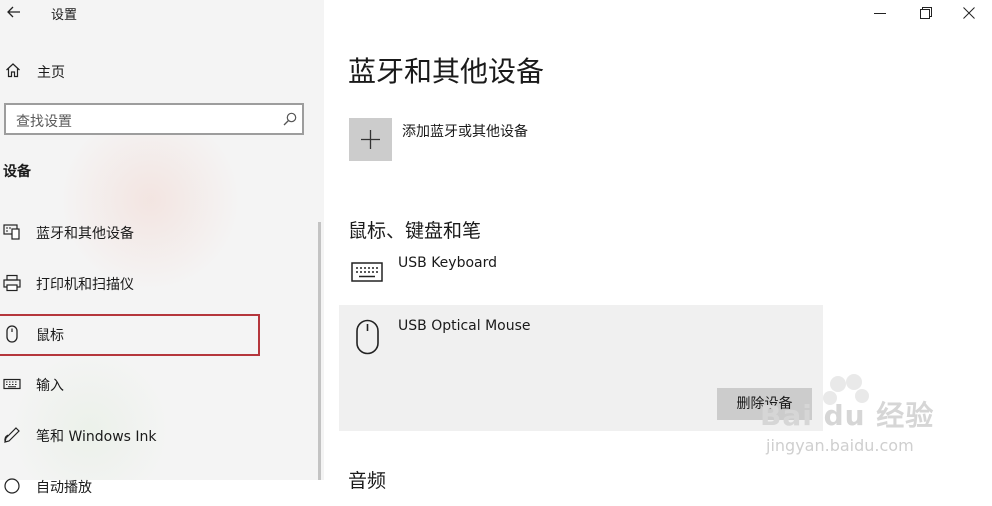  I want to click on minimize-button, so click(880, 13).